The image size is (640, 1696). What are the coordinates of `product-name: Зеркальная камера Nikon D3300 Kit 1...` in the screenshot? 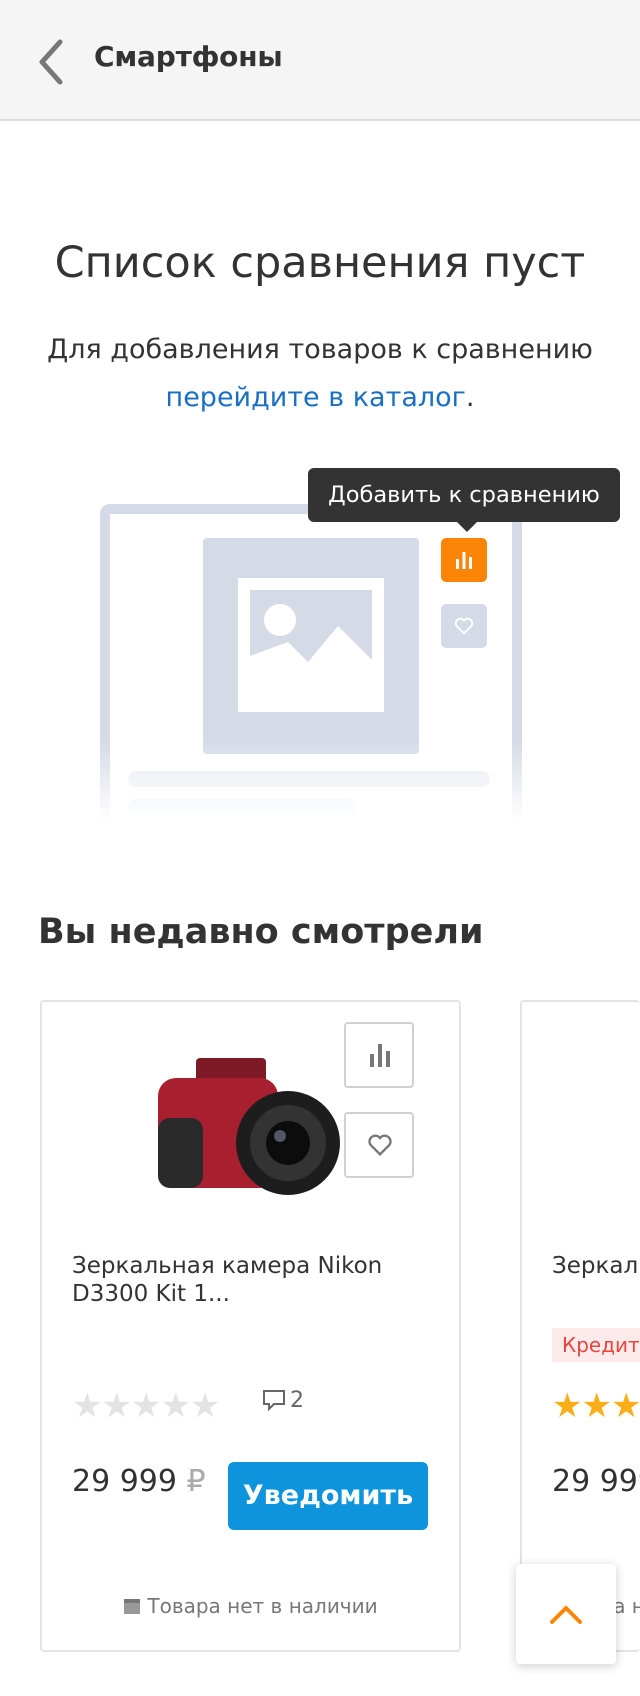 It's located at (237, 1280).